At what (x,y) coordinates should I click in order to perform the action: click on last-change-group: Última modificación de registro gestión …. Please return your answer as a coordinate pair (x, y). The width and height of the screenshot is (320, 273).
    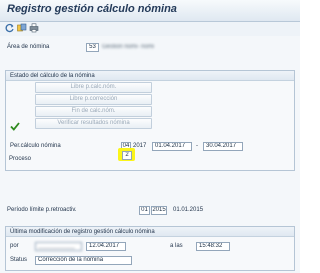
    Looking at the image, I should click on (150, 248).